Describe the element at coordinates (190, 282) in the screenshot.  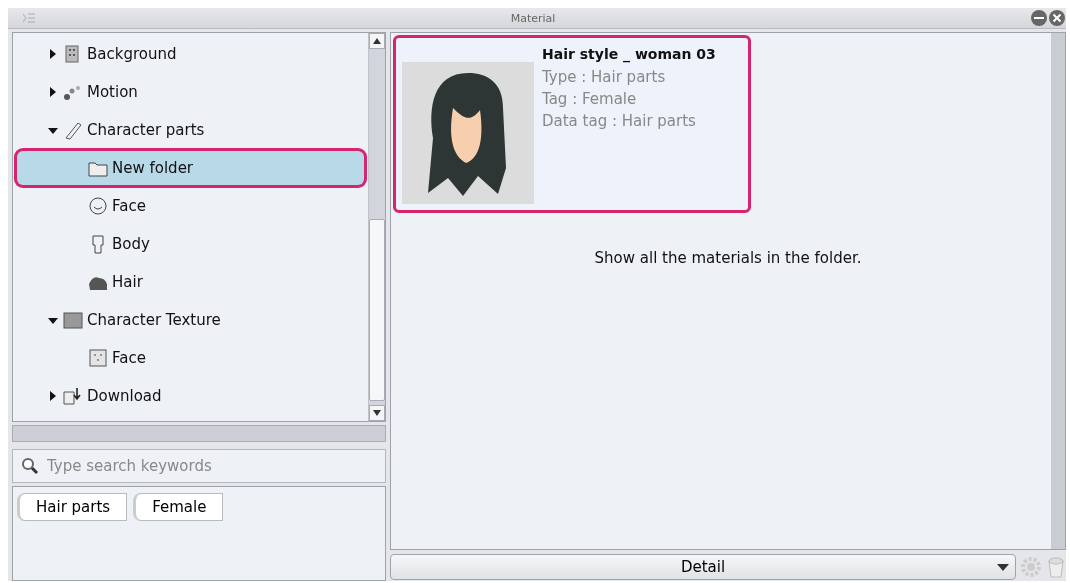
I see `tree-item: Hair` at that location.